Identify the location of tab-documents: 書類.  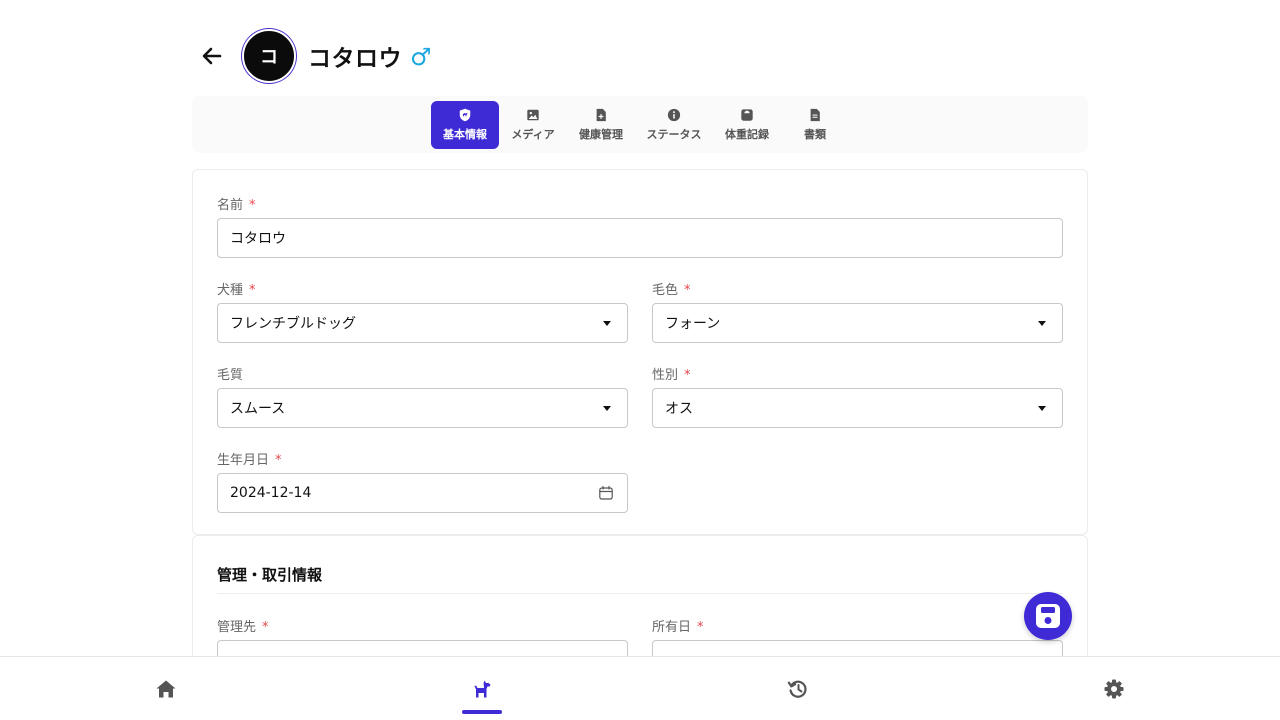
(815, 125).